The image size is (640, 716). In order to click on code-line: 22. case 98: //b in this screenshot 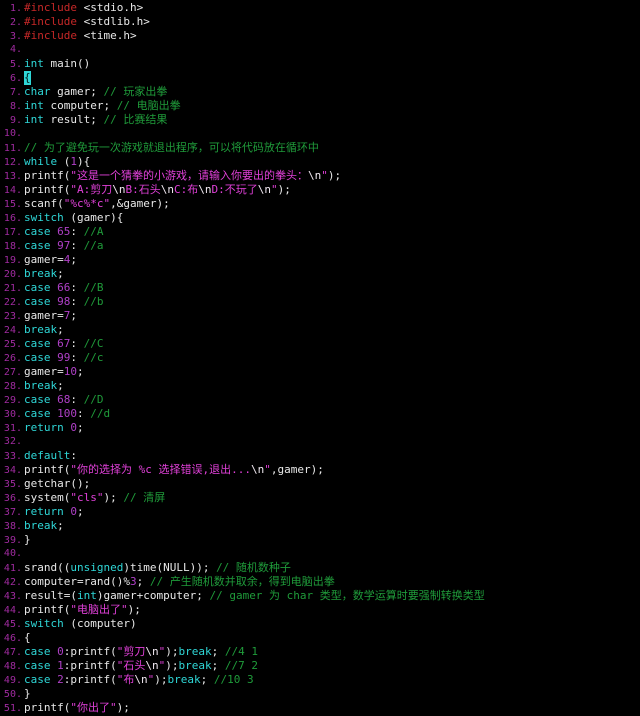, I will do `click(320, 302)`.